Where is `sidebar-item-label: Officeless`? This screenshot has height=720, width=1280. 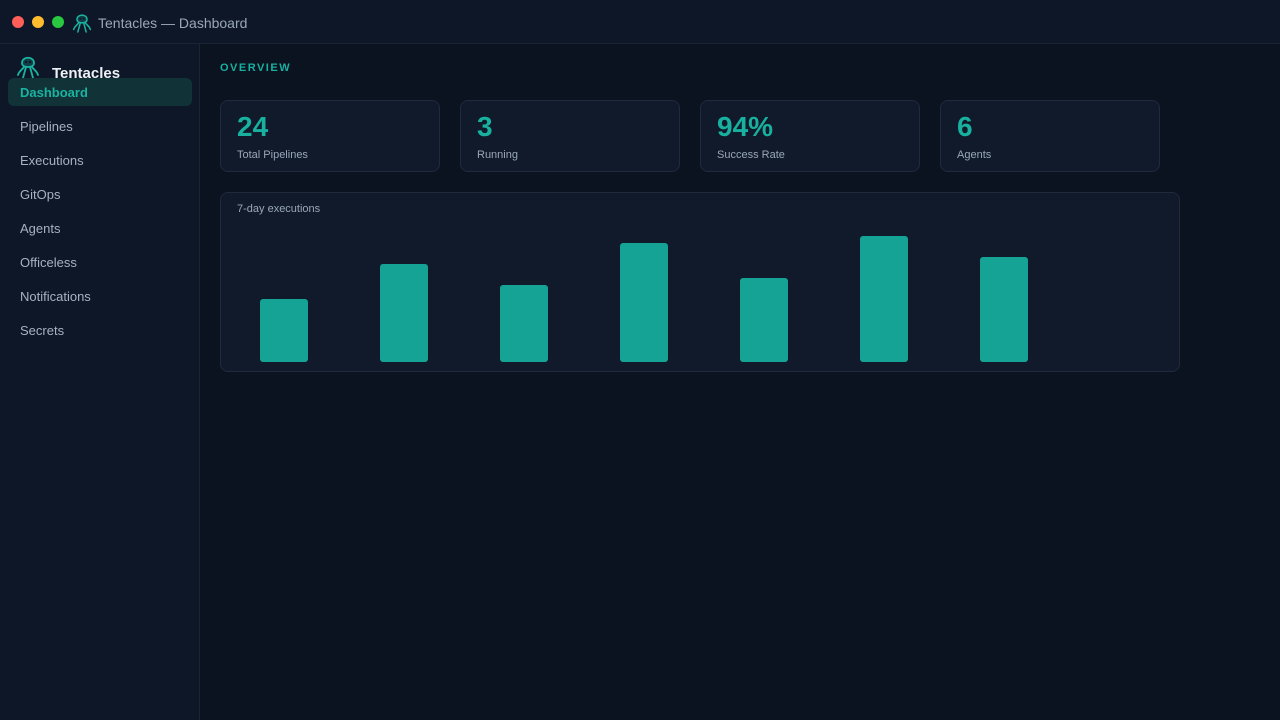 sidebar-item-label: Officeless is located at coordinates (48, 262).